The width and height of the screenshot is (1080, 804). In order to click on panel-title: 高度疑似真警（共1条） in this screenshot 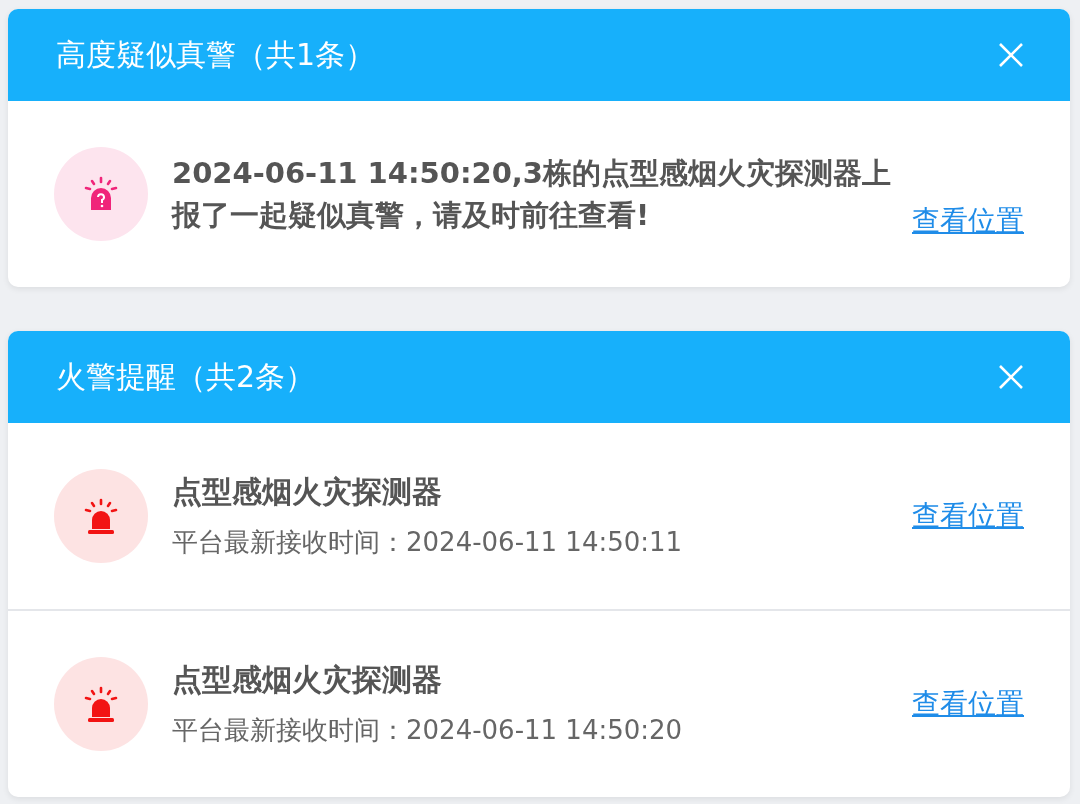, I will do `click(216, 54)`.